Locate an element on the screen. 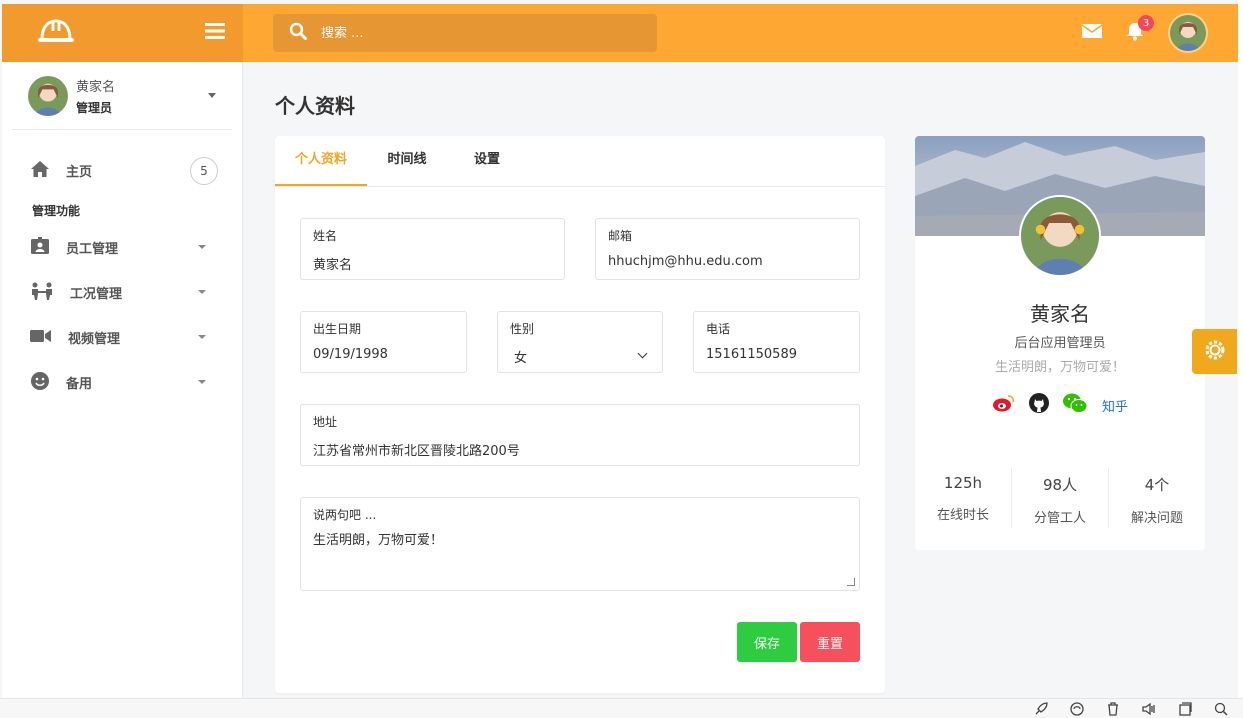 The image size is (1243, 718). sidebar-user-role: 管理员 is located at coordinates (94, 107).